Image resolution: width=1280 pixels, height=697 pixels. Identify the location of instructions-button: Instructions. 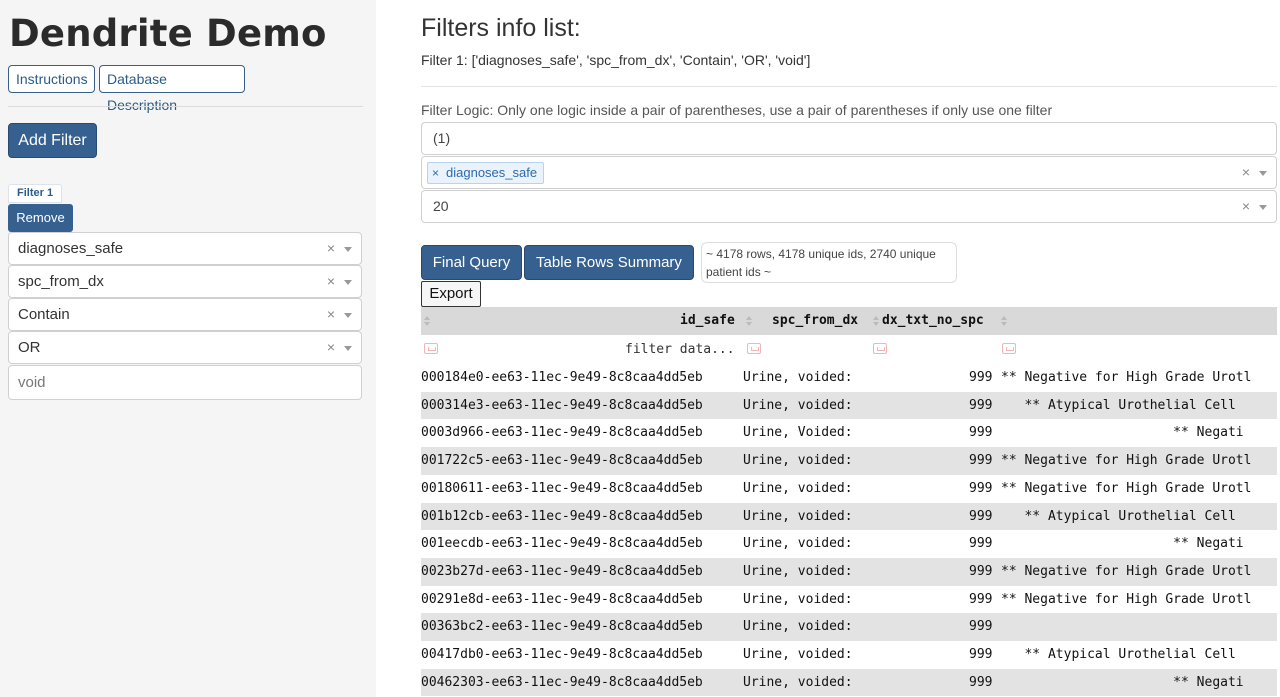
(51, 79).